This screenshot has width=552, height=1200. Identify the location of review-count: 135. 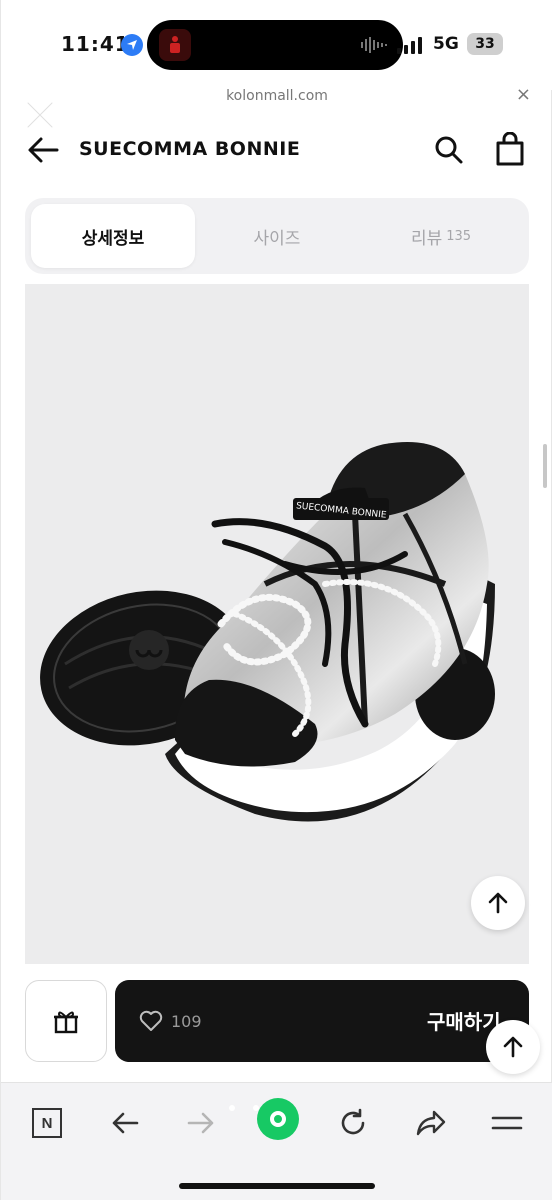
(459, 236).